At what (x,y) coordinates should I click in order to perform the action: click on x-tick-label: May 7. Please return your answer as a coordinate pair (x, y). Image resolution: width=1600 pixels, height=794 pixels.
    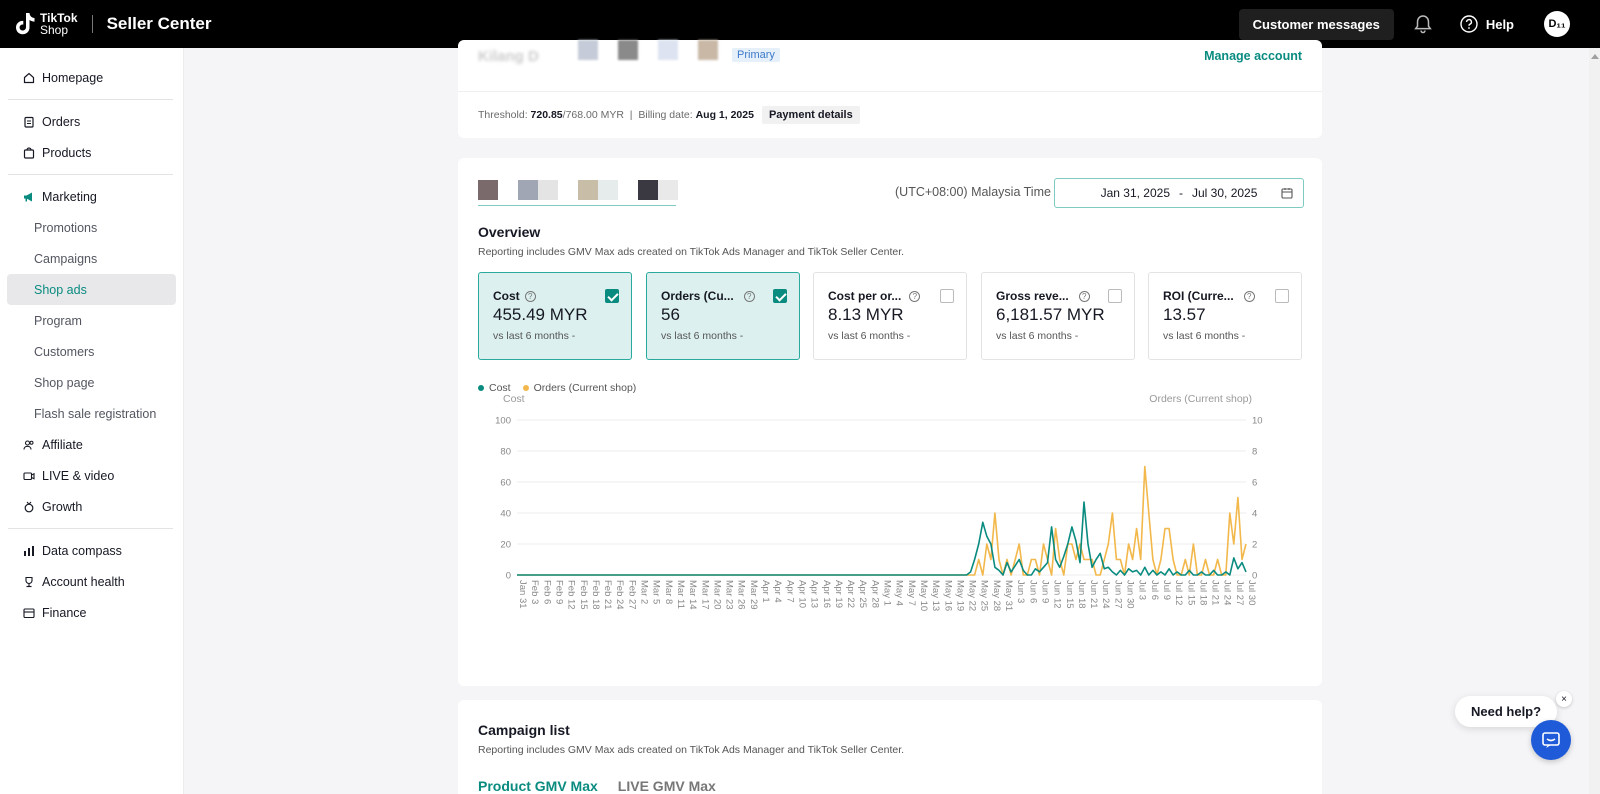
    Looking at the image, I should click on (911, 593).